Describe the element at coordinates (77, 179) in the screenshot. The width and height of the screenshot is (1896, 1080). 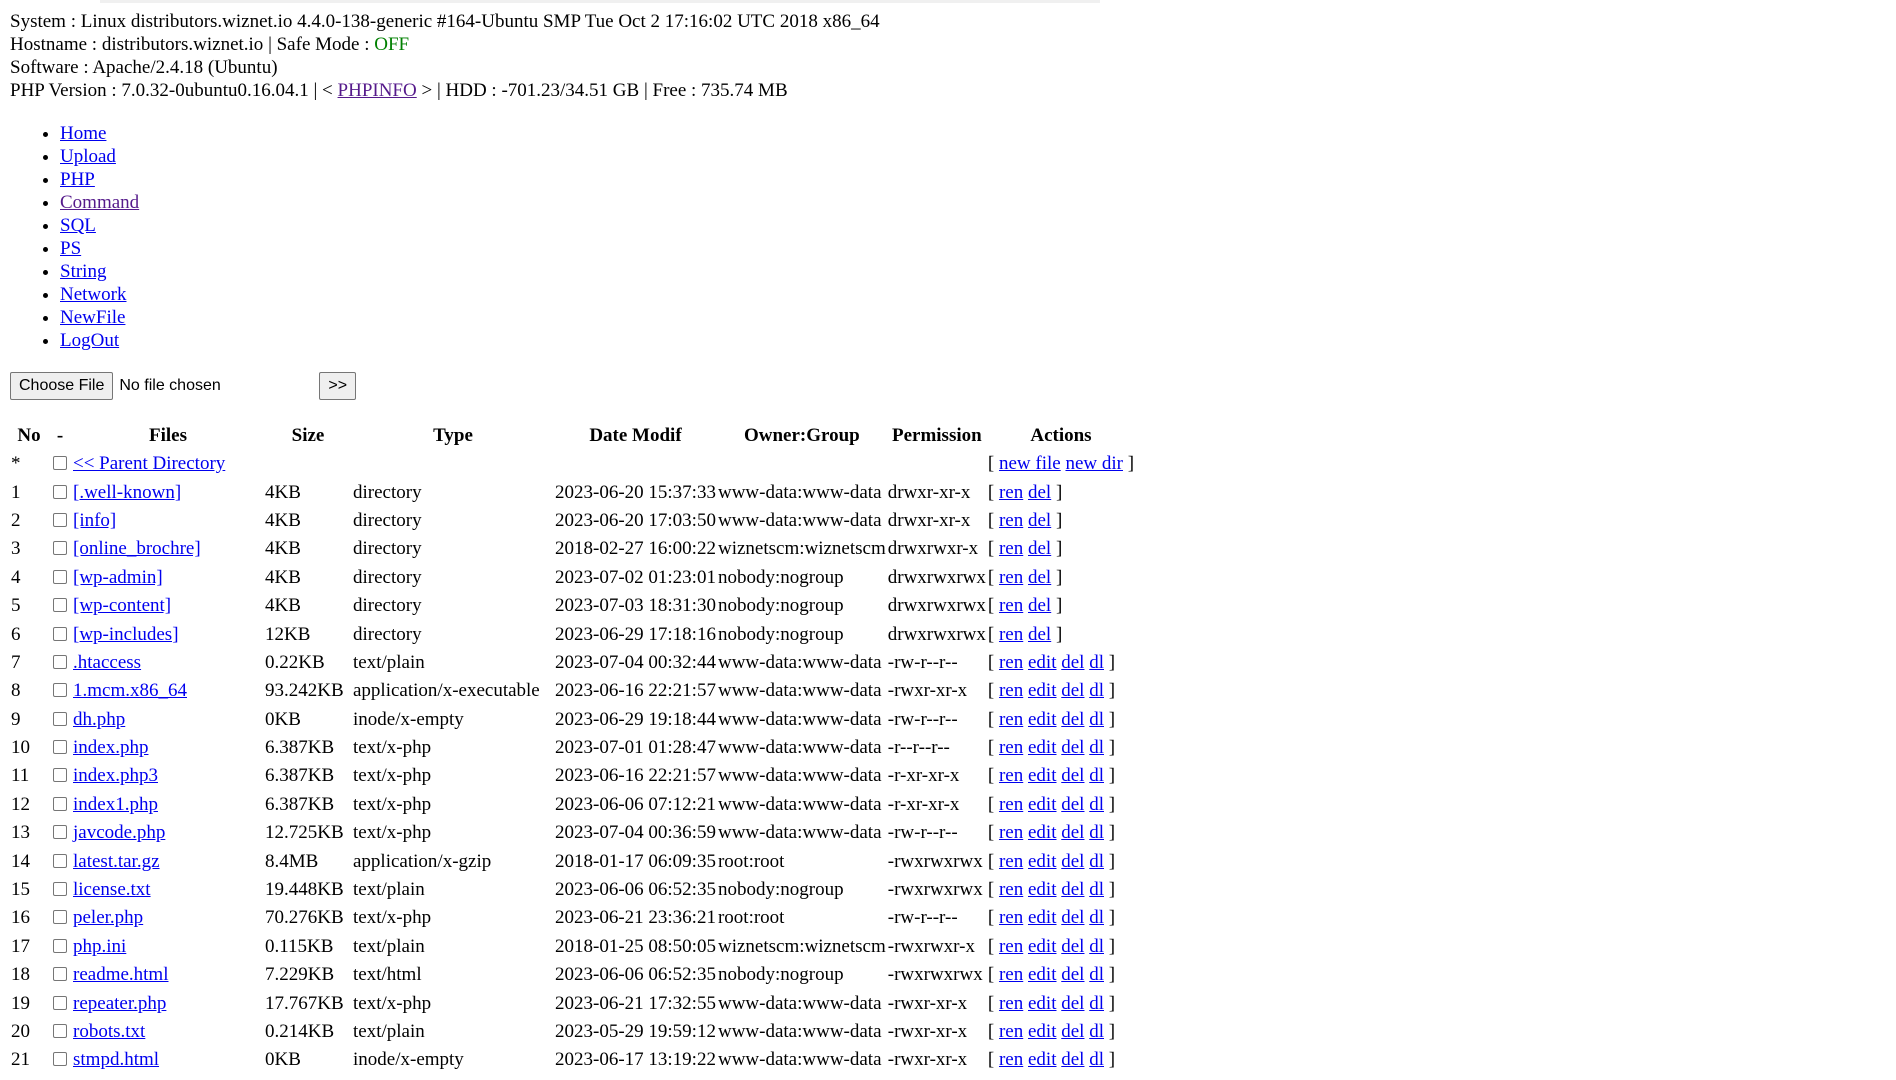
I see `nav-link-php: PHP` at that location.